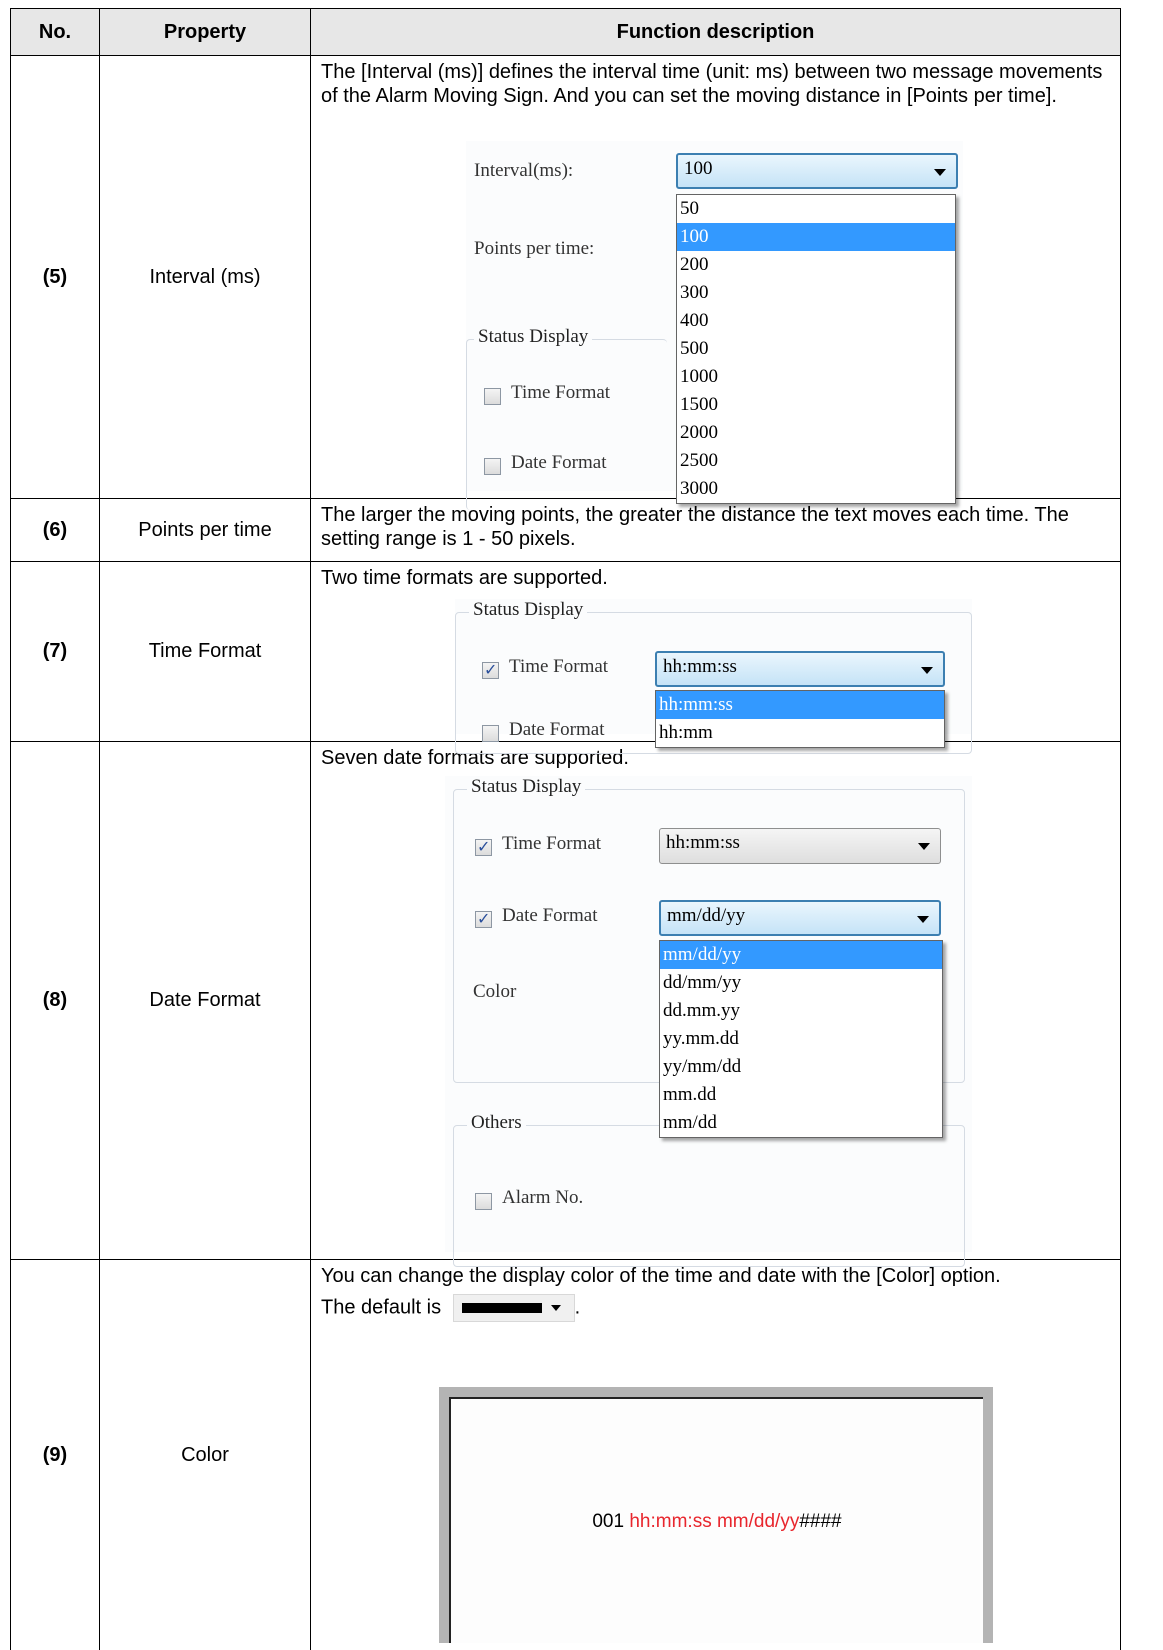 Image resolution: width=1163 pixels, height=1650 pixels. I want to click on alarm-no-checkbox, so click(483, 1201).